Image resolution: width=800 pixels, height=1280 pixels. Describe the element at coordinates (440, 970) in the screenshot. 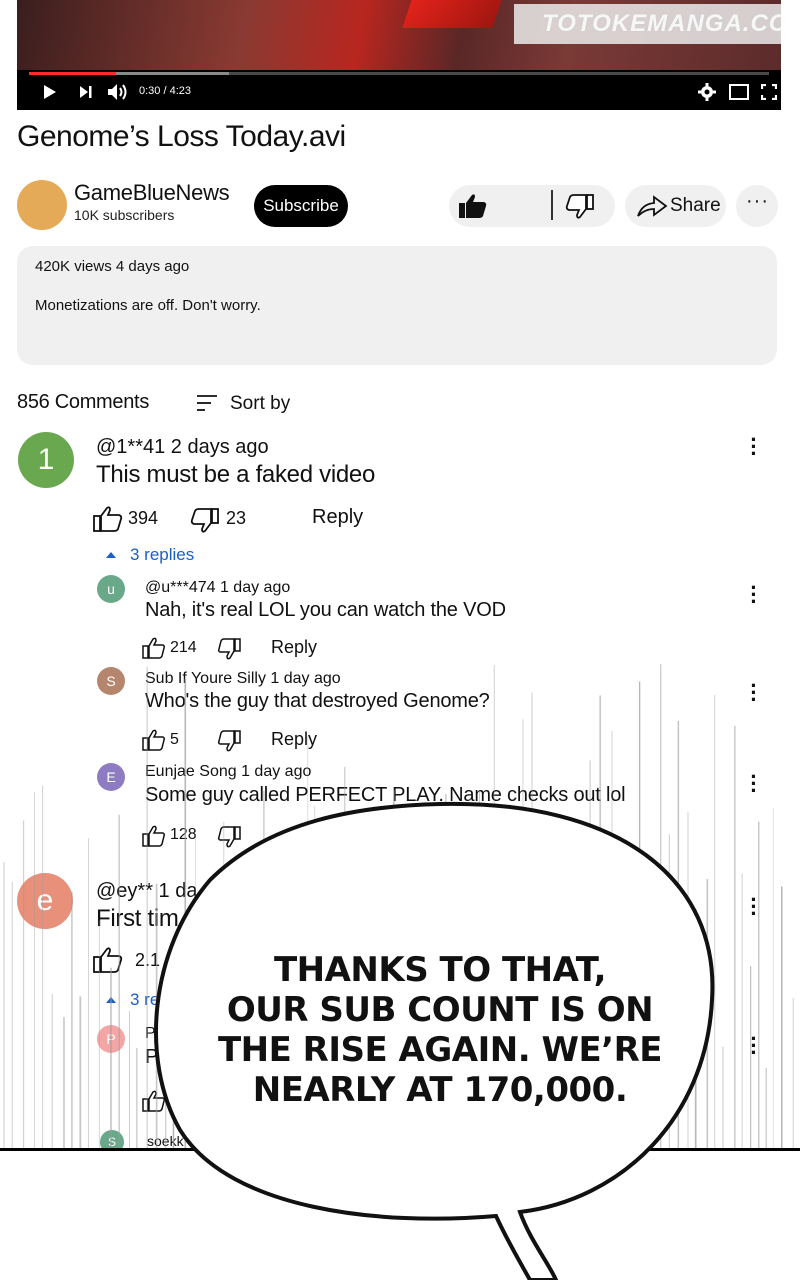

I see `speech-line: THANKS TO THAT,` at that location.